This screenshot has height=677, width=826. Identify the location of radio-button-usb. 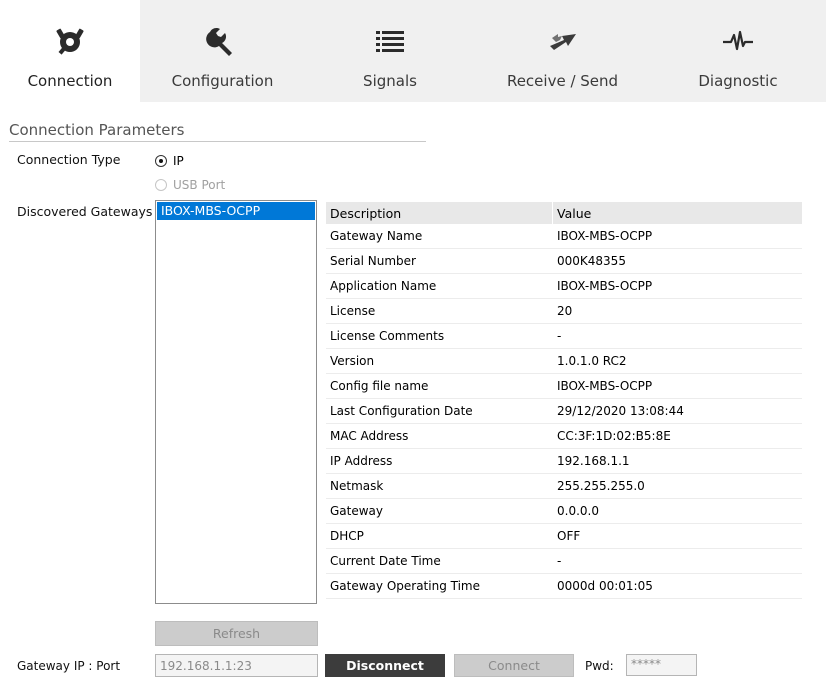
(161, 185).